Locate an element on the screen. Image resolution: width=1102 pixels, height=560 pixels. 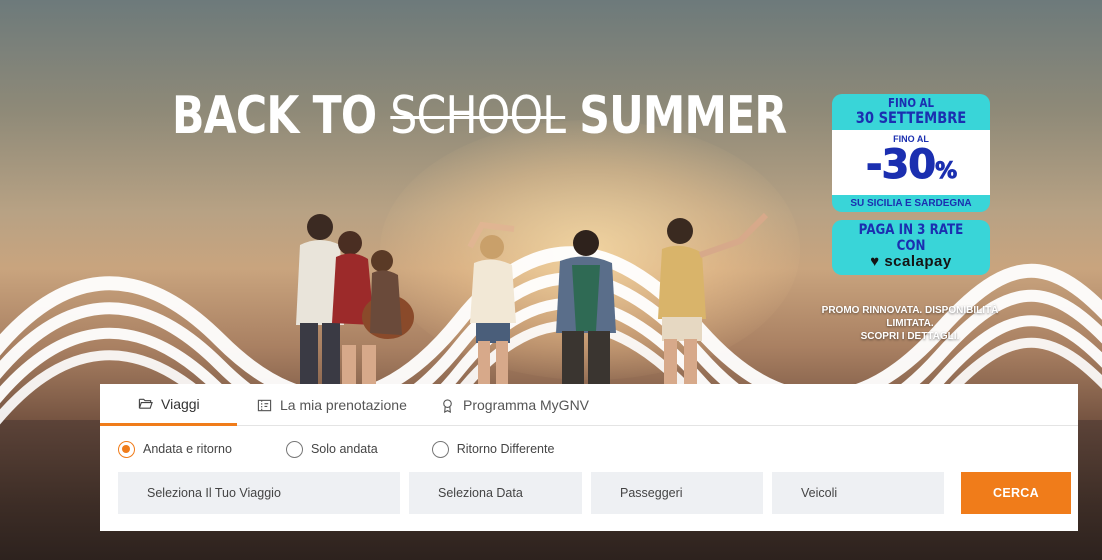
tab-viaggi: Viaggi is located at coordinates (168, 405).